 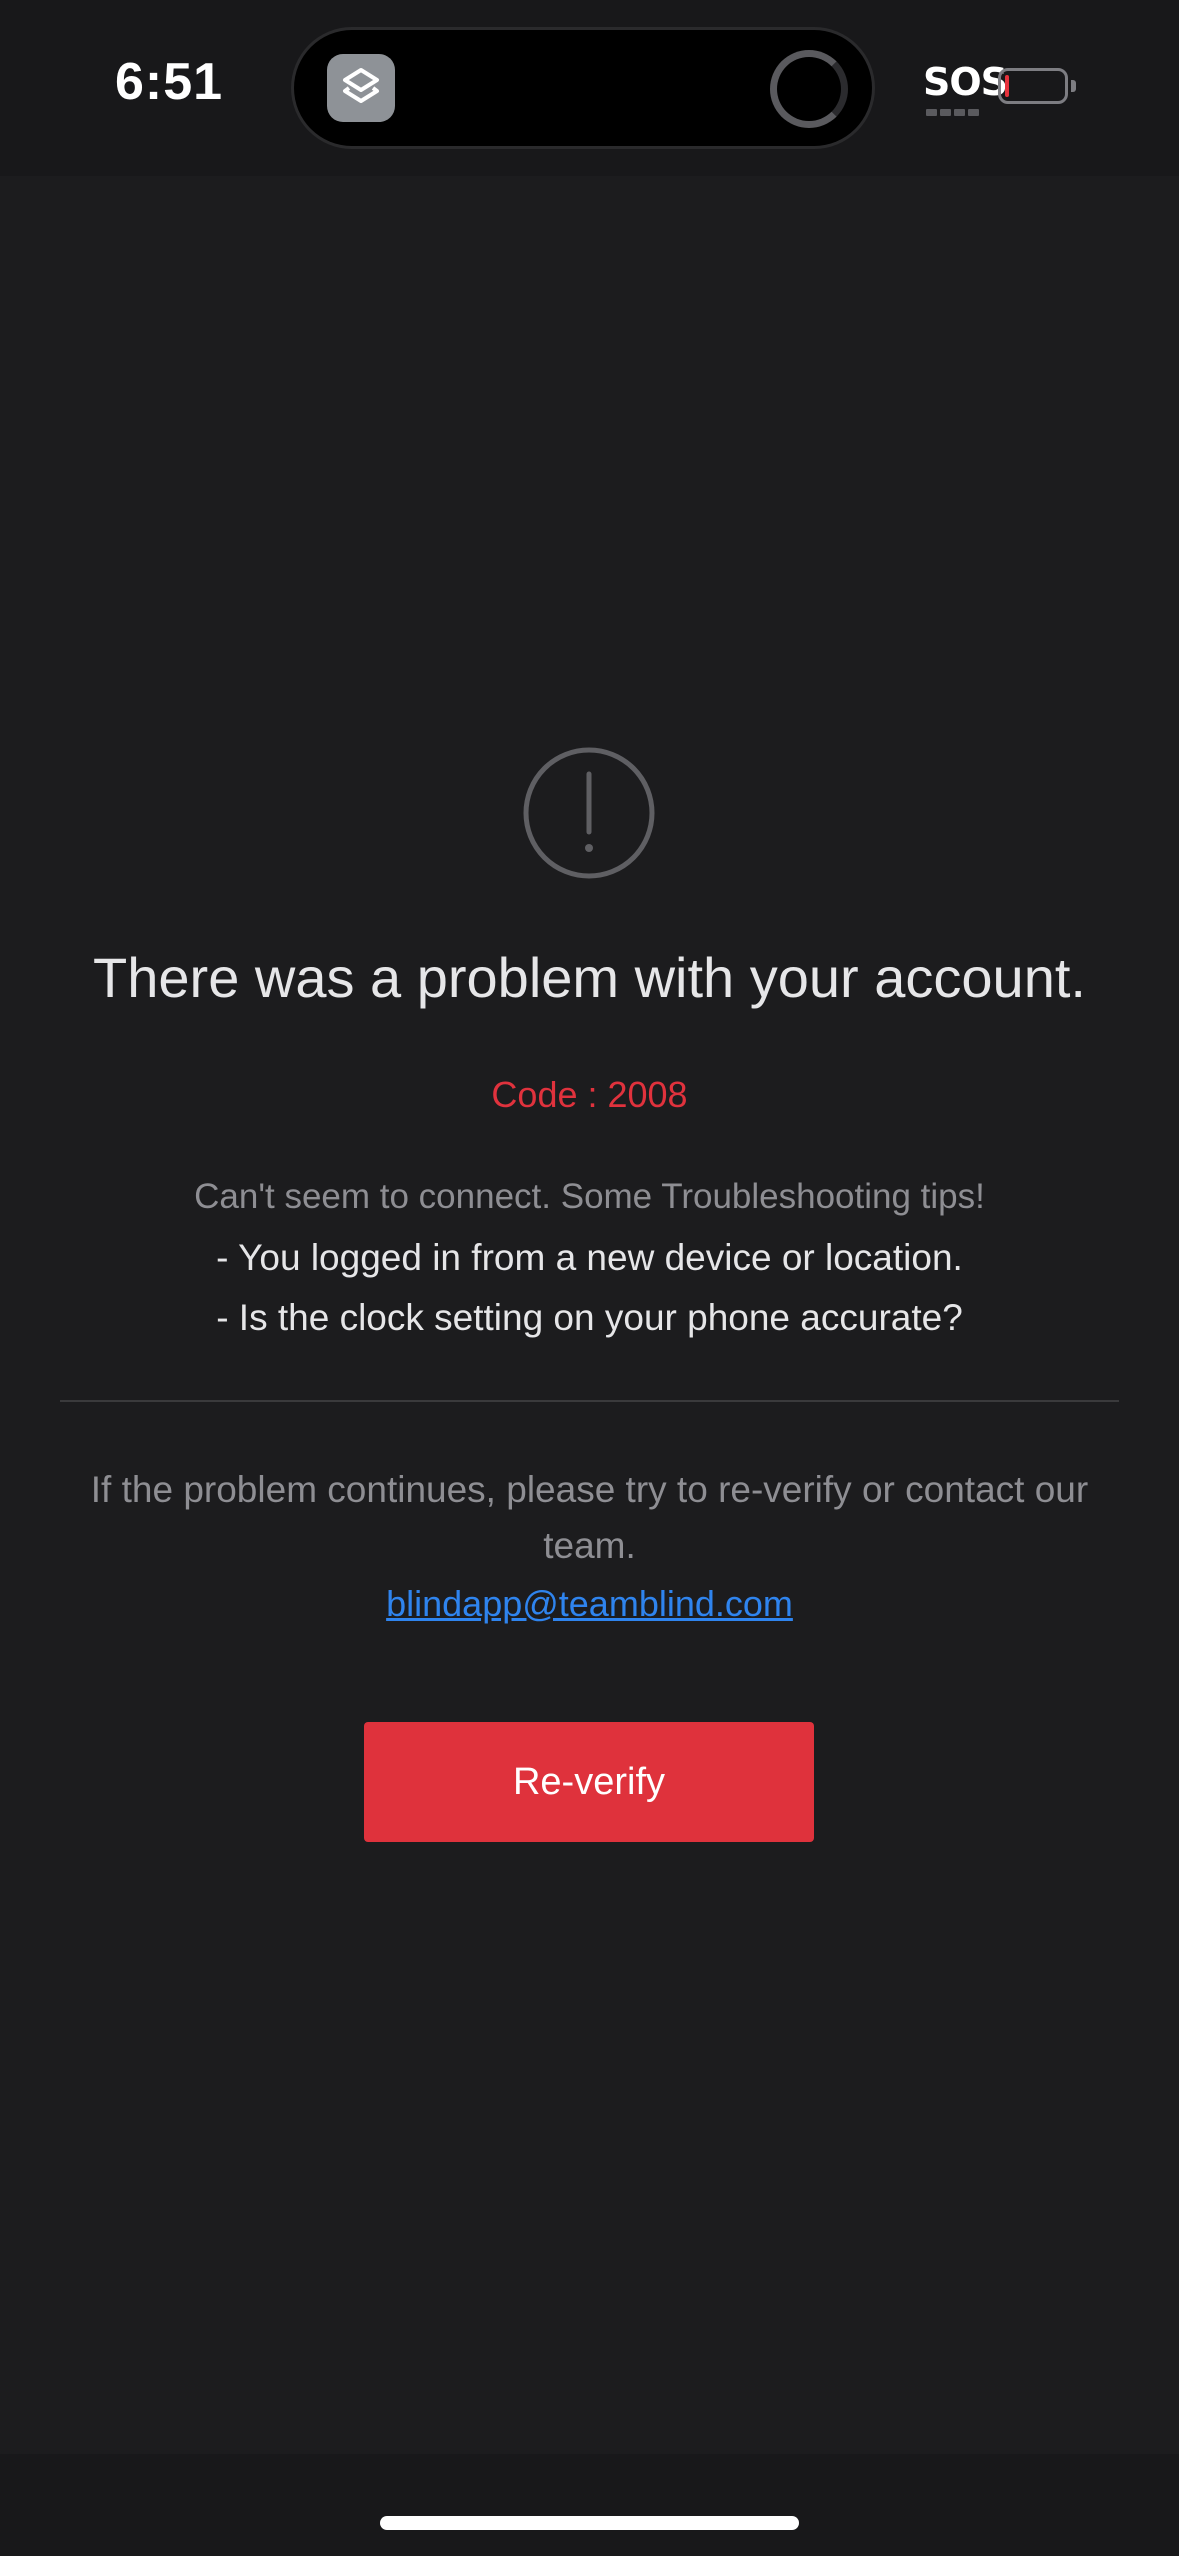 I want to click on battery-level, so click(x=1007, y=86).